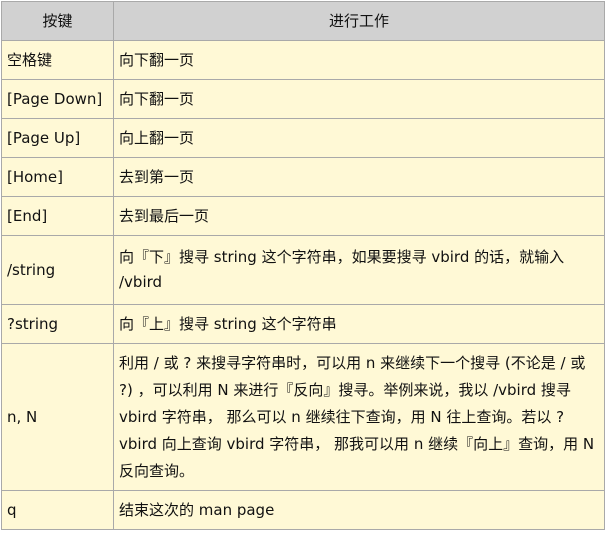 This screenshot has height=535, width=605. I want to click on key-cell: [End], so click(57, 216).